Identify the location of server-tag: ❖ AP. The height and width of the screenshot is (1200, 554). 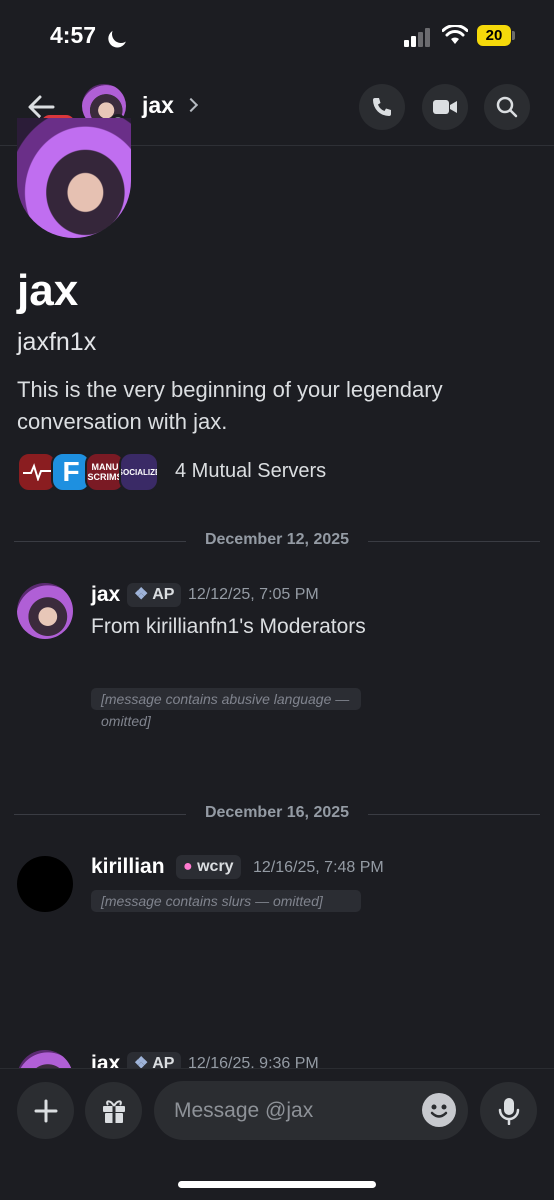
(154, 595).